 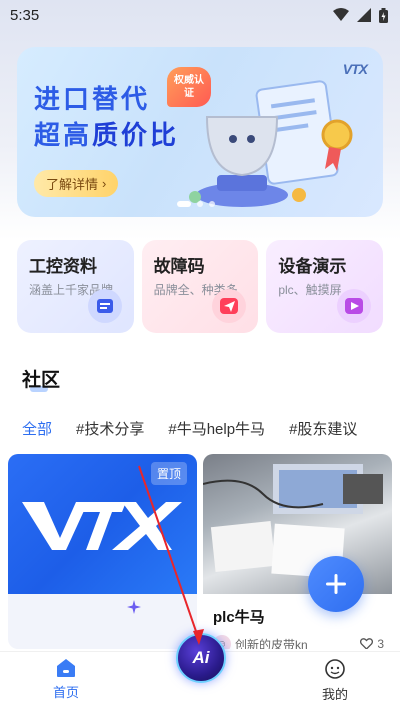 What do you see at coordinates (335, 680) in the screenshot?
I see `nav-mine: 我的` at bounding box center [335, 680].